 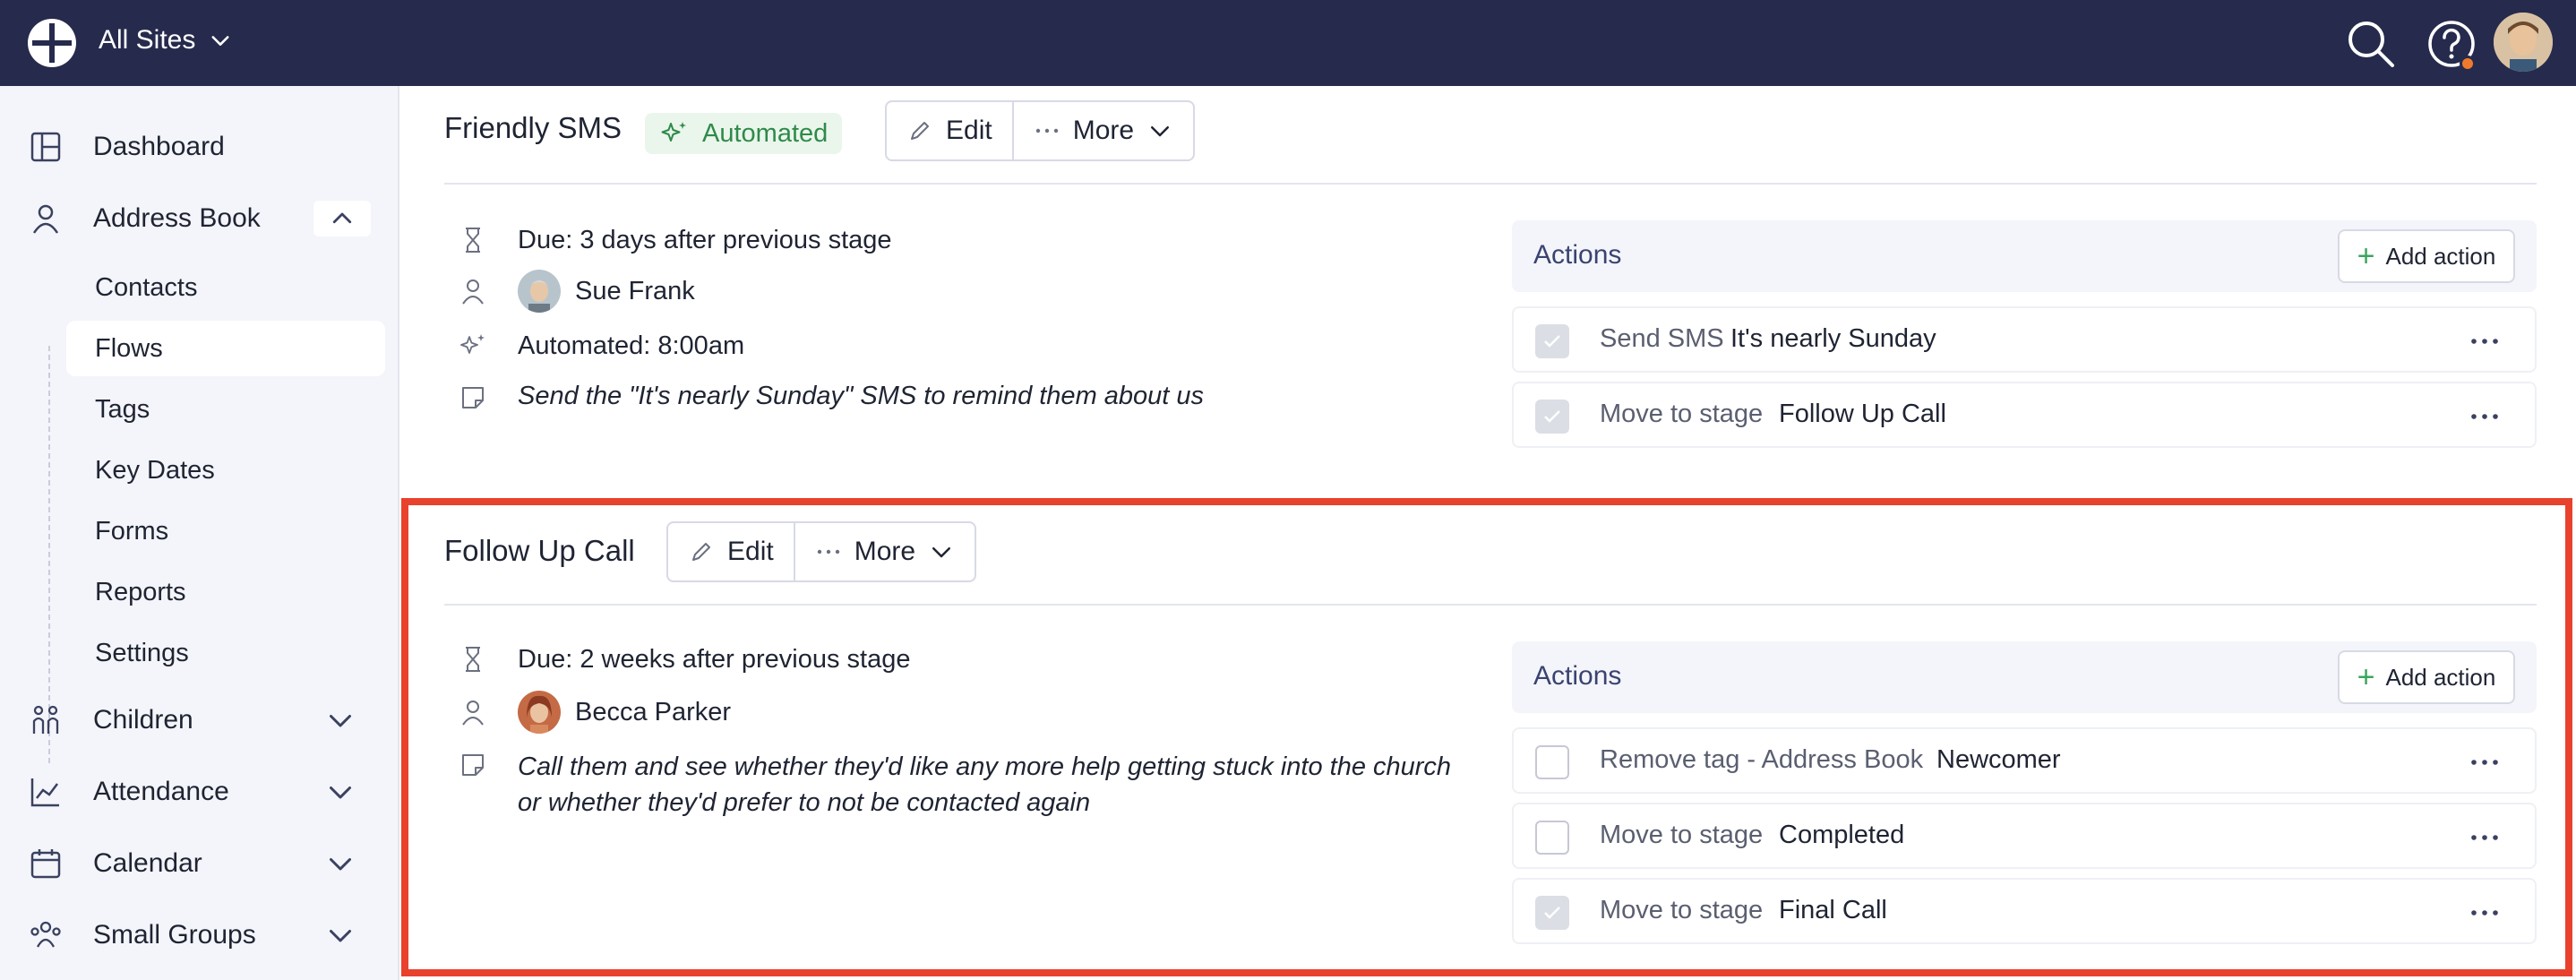 I want to click on stage-title: Friendly SMS, so click(x=533, y=128).